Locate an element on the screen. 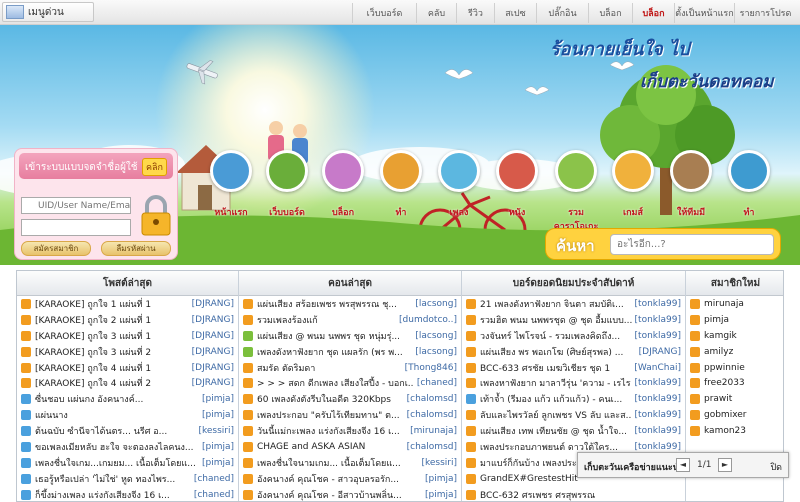 The image size is (800, 502). list-item: BCC-632 ศรเพชร ศรสุพรรณ is located at coordinates (573, 494).